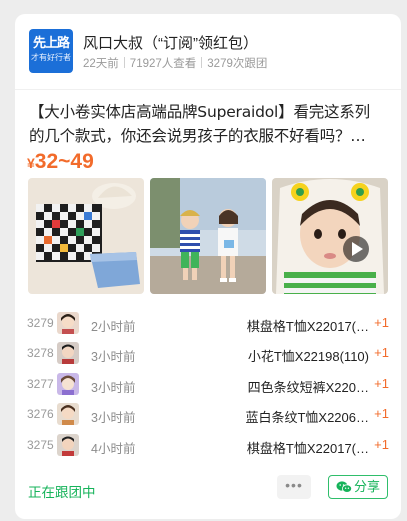 Image resolution: width=407 pixels, height=521 pixels. Describe the element at coordinates (366, 486) in the screenshot. I see `share-label: 分享` at that location.